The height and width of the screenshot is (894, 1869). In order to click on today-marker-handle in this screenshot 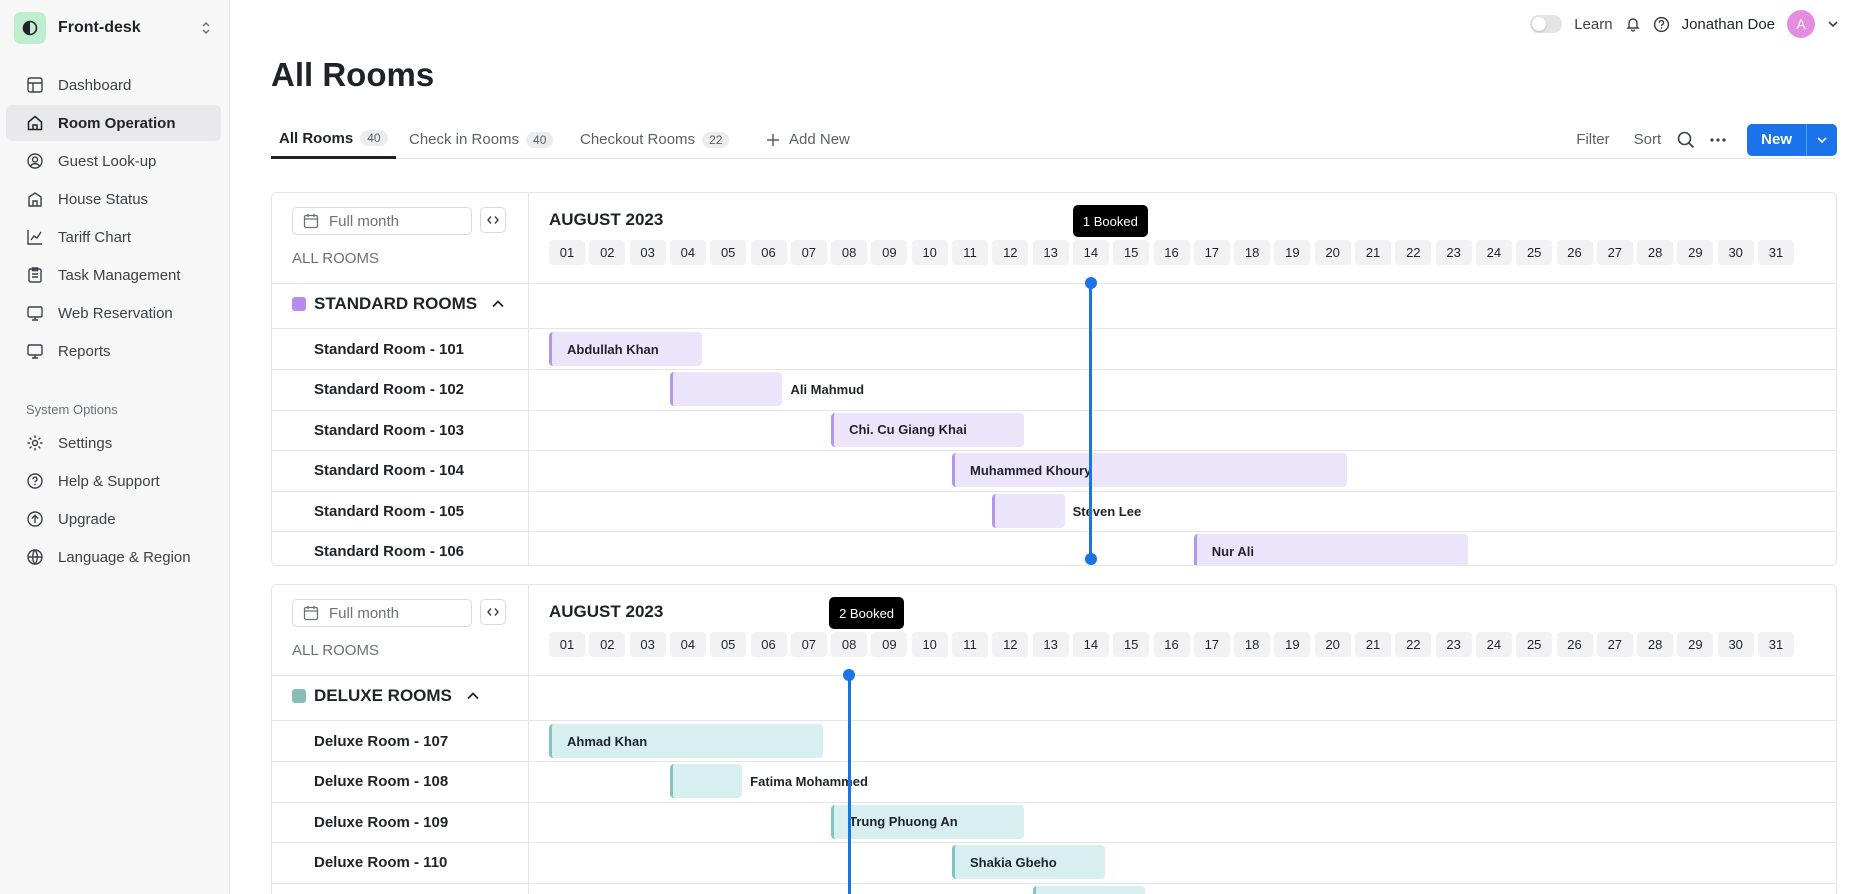, I will do `click(1090, 283)`.